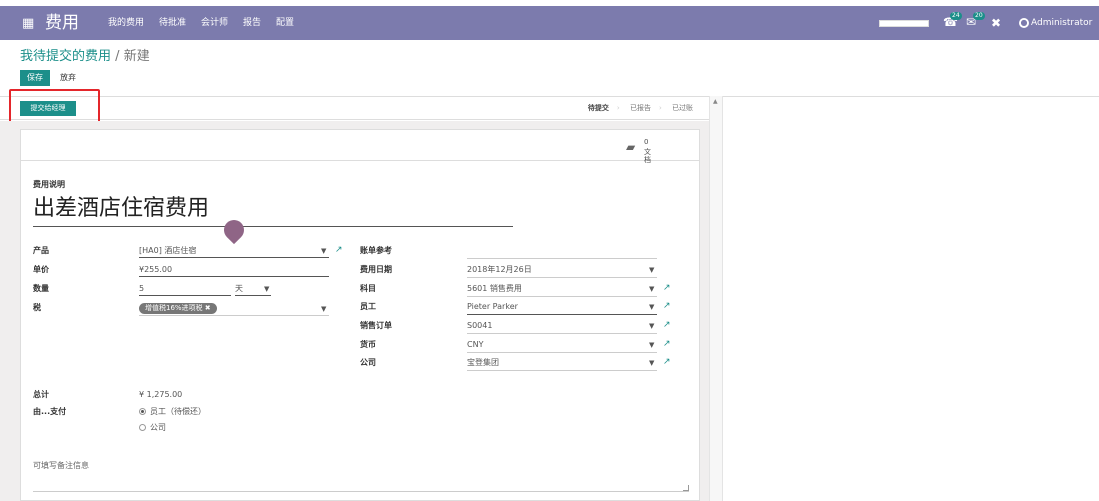 The height and width of the screenshot is (501, 1099). Describe the element at coordinates (61, 465) in the screenshot. I see `notes-placeholder: 可填写备注信息` at that location.